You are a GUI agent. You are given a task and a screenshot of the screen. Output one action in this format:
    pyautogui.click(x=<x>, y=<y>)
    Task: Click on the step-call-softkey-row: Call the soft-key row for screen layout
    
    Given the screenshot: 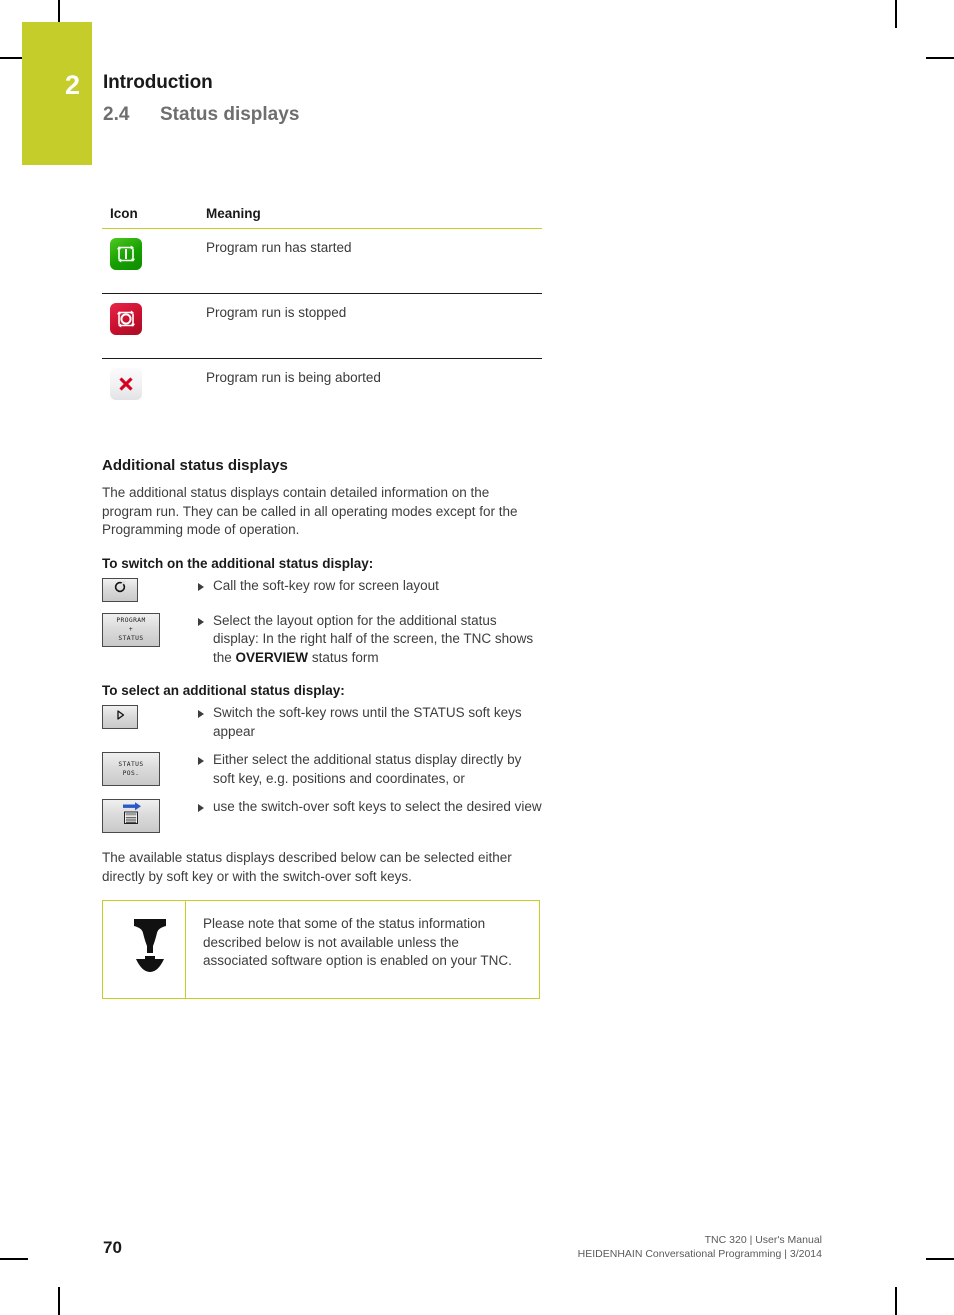 What is the action you would take?
    pyautogui.click(x=322, y=589)
    